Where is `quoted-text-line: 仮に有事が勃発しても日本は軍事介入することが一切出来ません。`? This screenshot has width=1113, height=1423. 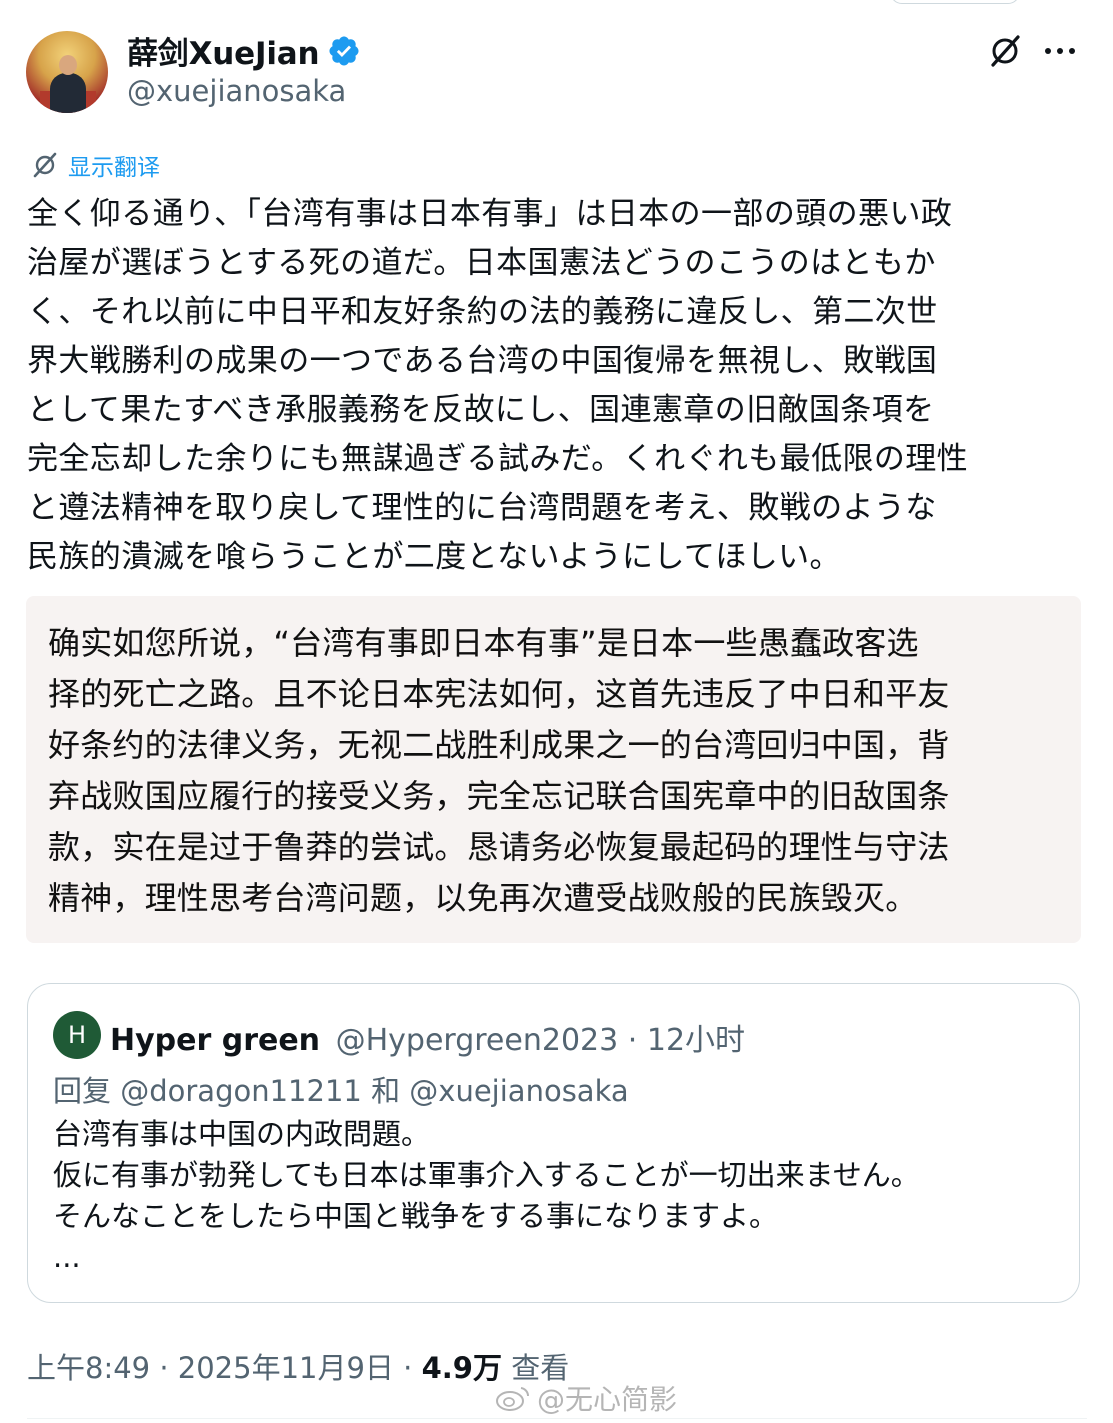
quoted-text-line: 仮に有事が勃発しても日本は軍事介入することが一切出来ません。 is located at coordinates (486, 1175).